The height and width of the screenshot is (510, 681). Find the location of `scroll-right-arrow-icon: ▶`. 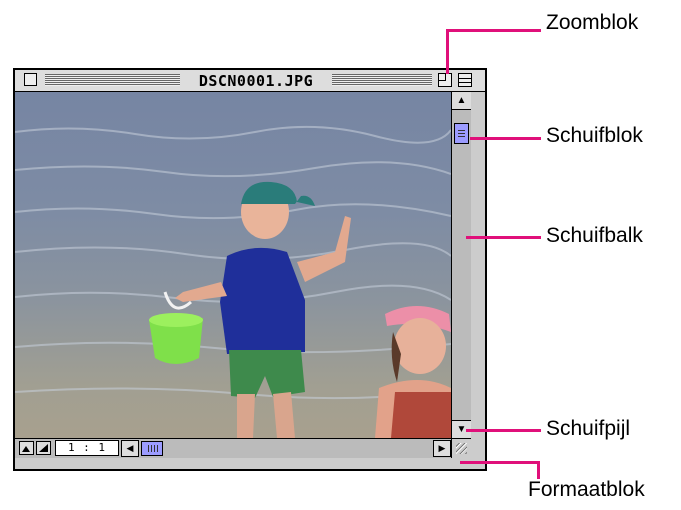

scroll-right-arrow-icon: ▶ is located at coordinates (442, 448).